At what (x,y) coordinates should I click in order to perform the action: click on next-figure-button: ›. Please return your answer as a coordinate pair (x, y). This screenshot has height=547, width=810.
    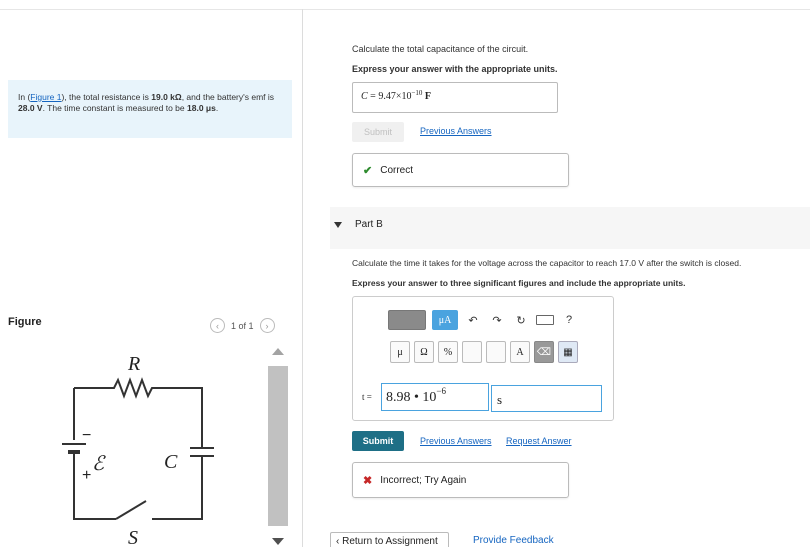
    Looking at the image, I should click on (267, 325).